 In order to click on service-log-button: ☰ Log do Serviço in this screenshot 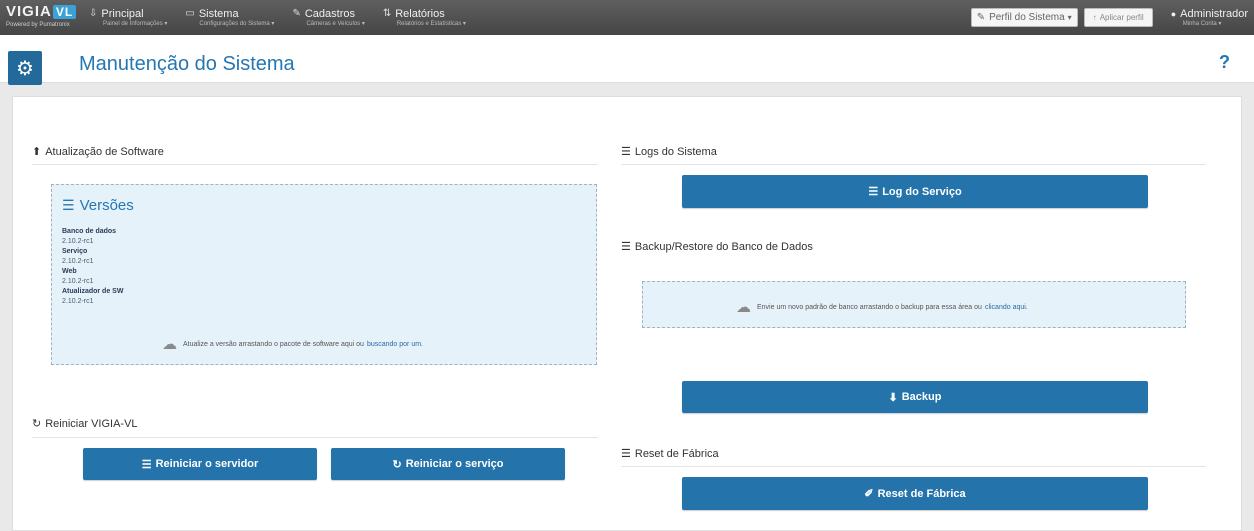, I will do `click(915, 191)`.